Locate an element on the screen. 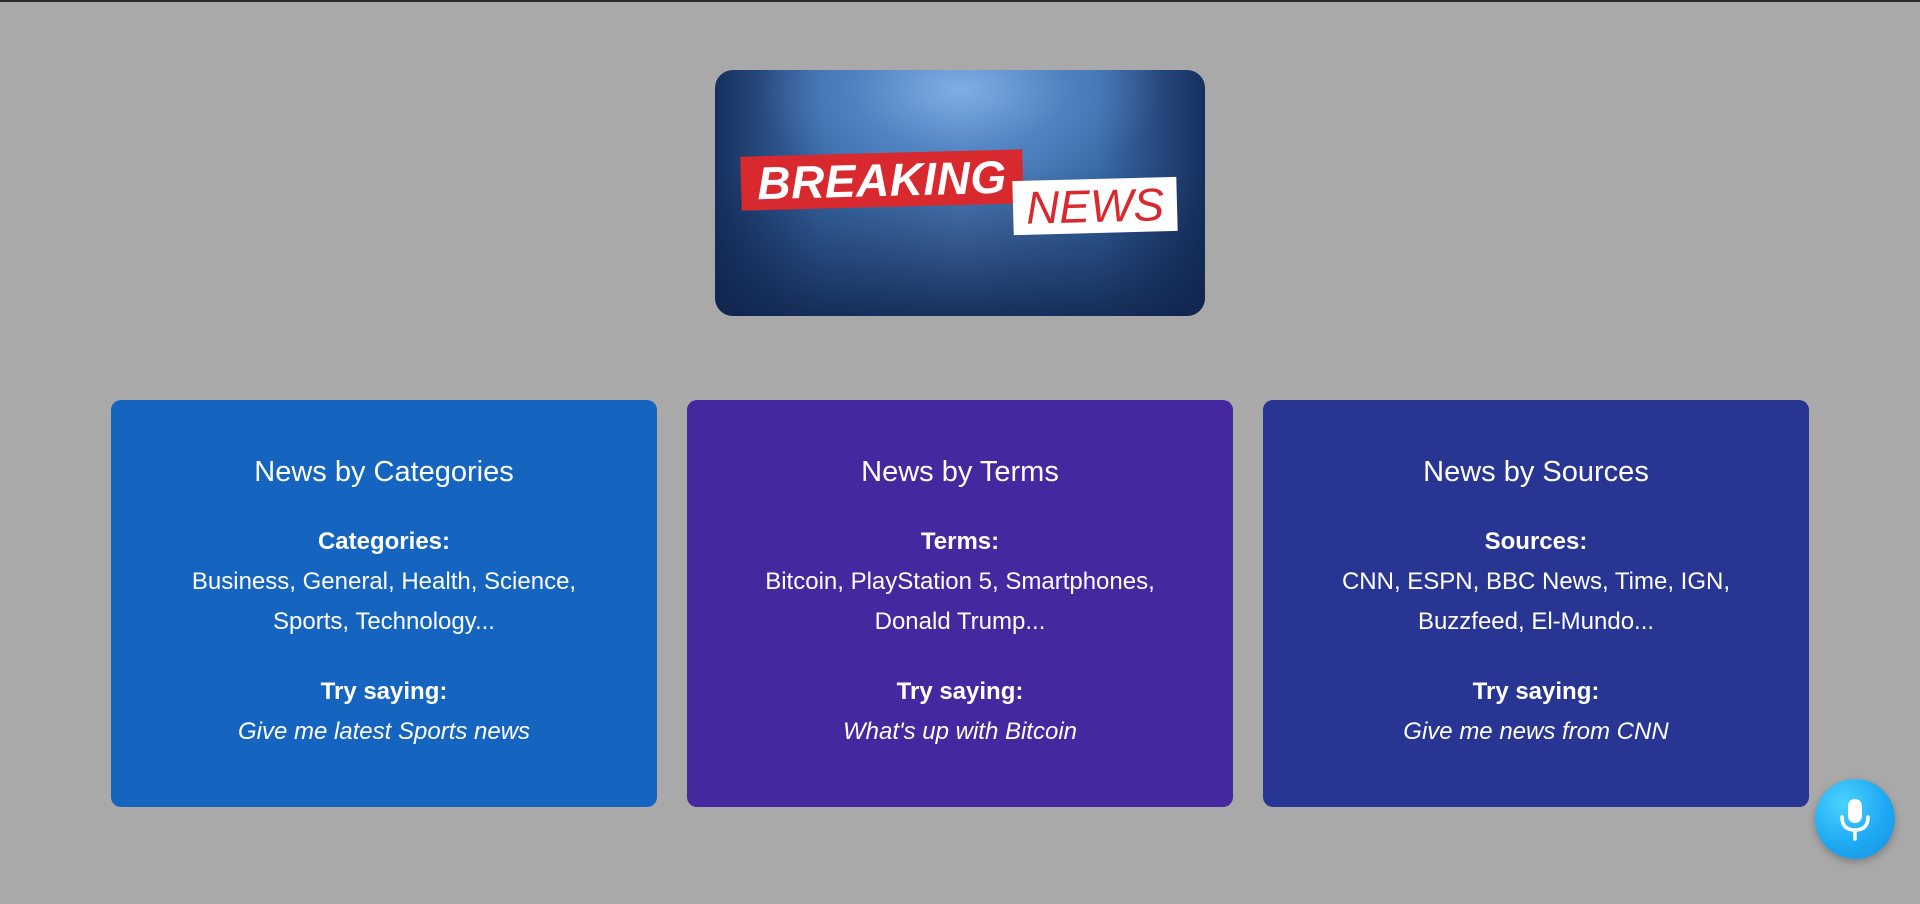  card-label: Categories: is located at coordinates (384, 541).